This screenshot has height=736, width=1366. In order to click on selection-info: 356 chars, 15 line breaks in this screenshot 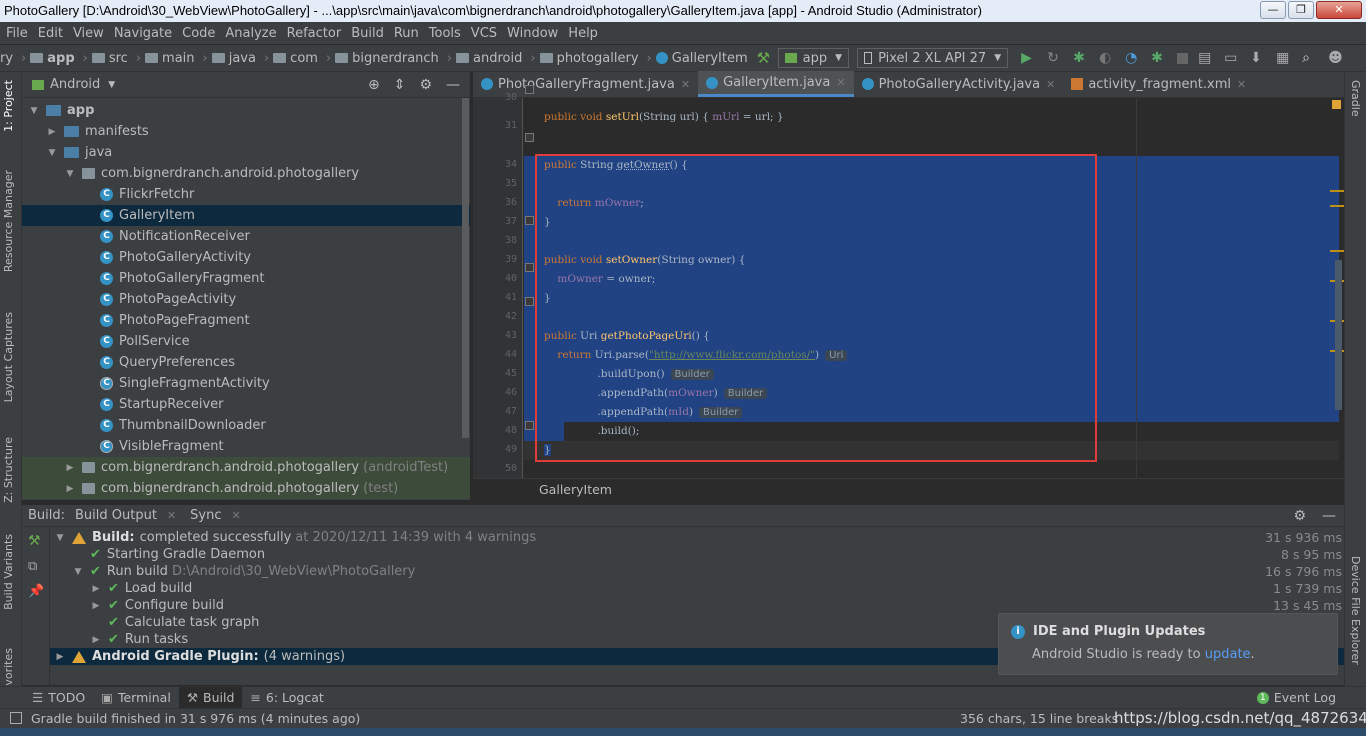, I will do `click(1039, 718)`.